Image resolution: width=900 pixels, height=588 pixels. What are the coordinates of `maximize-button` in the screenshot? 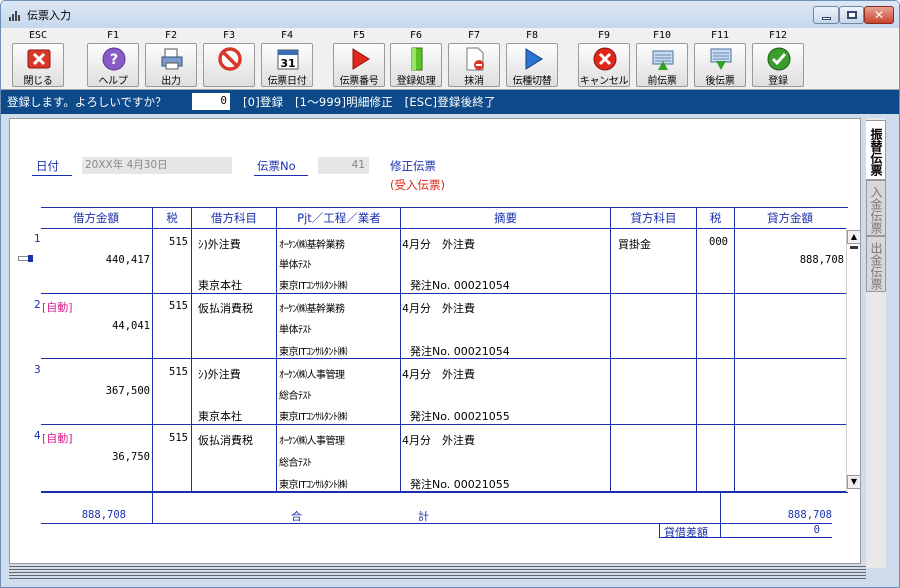 It's located at (851, 15).